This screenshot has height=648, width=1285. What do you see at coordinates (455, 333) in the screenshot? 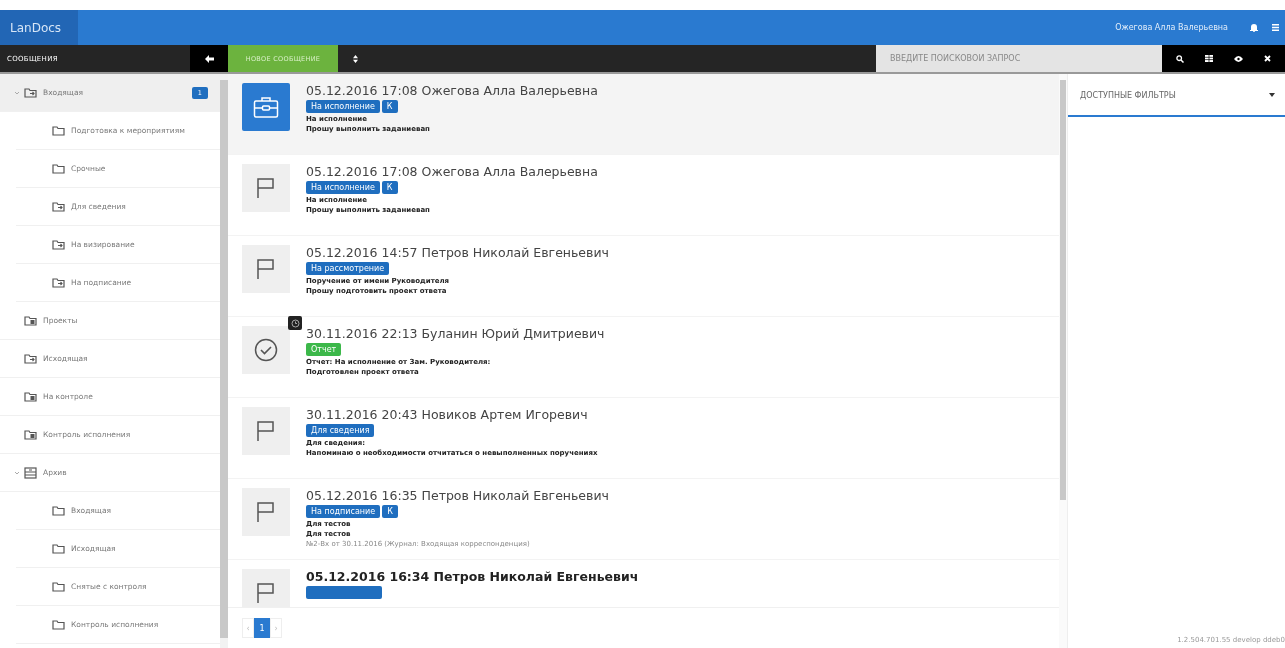
I see `message-title: 30.11.2016 22:13 Буланин Юрий Дмитриевич` at bounding box center [455, 333].